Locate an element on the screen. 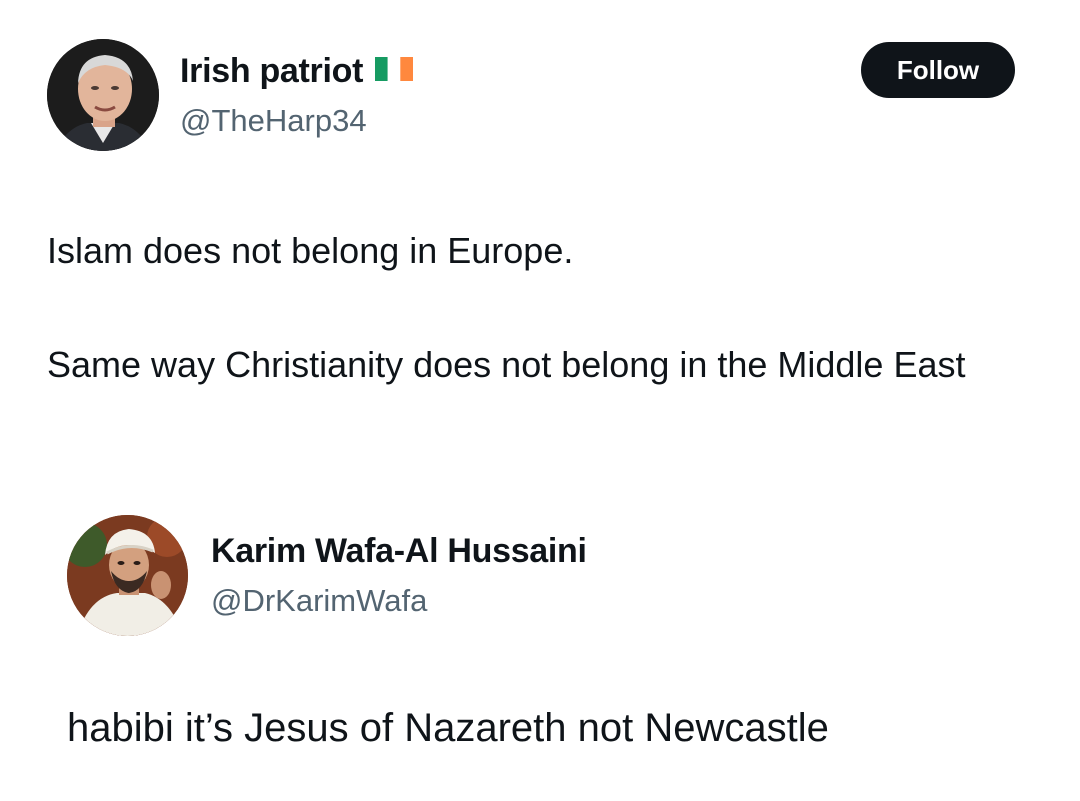 The height and width of the screenshot is (801, 1080). author-display-name: Irish patriot is located at coordinates (272, 71).